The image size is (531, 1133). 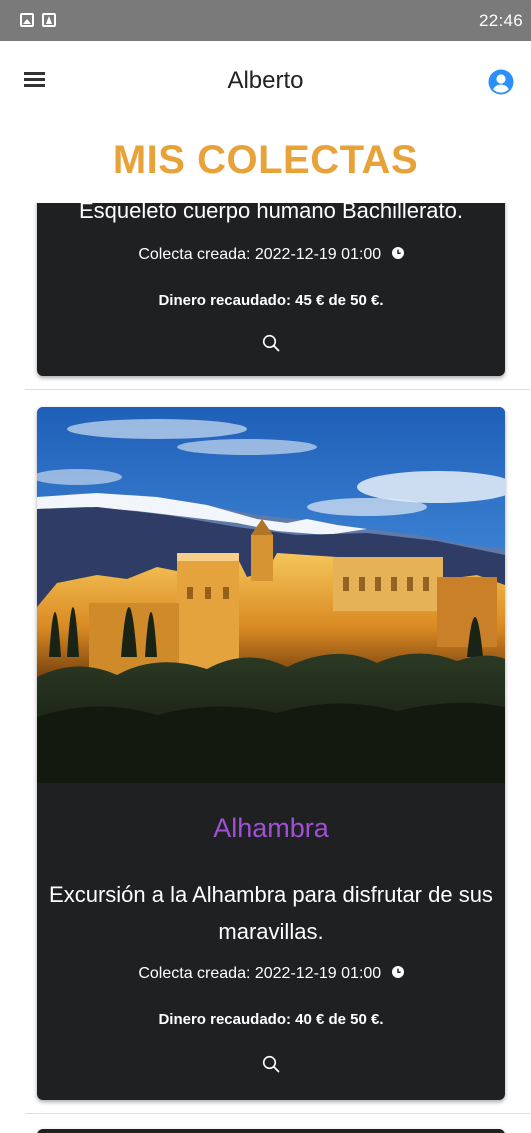 What do you see at coordinates (265, 20) in the screenshot?
I see `status-bar: 22:46` at bounding box center [265, 20].